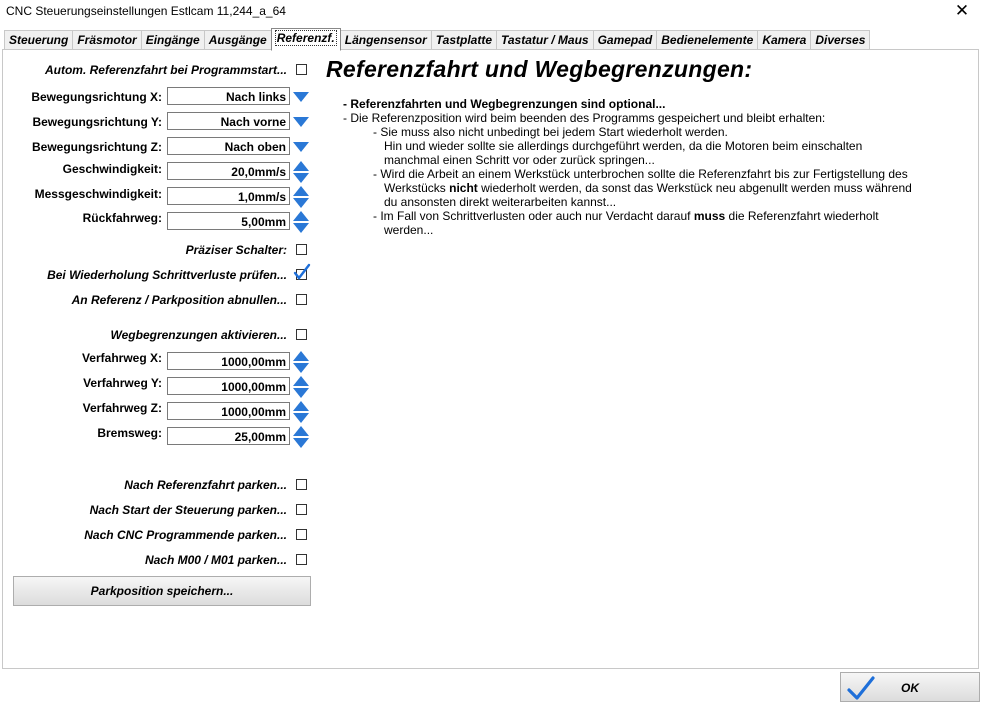 This screenshot has height=705, width=981. What do you see at coordinates (228, 361) in the screenshot?
I see `travel-x-input: 1000,00mm` at bounding box center [228, 361].